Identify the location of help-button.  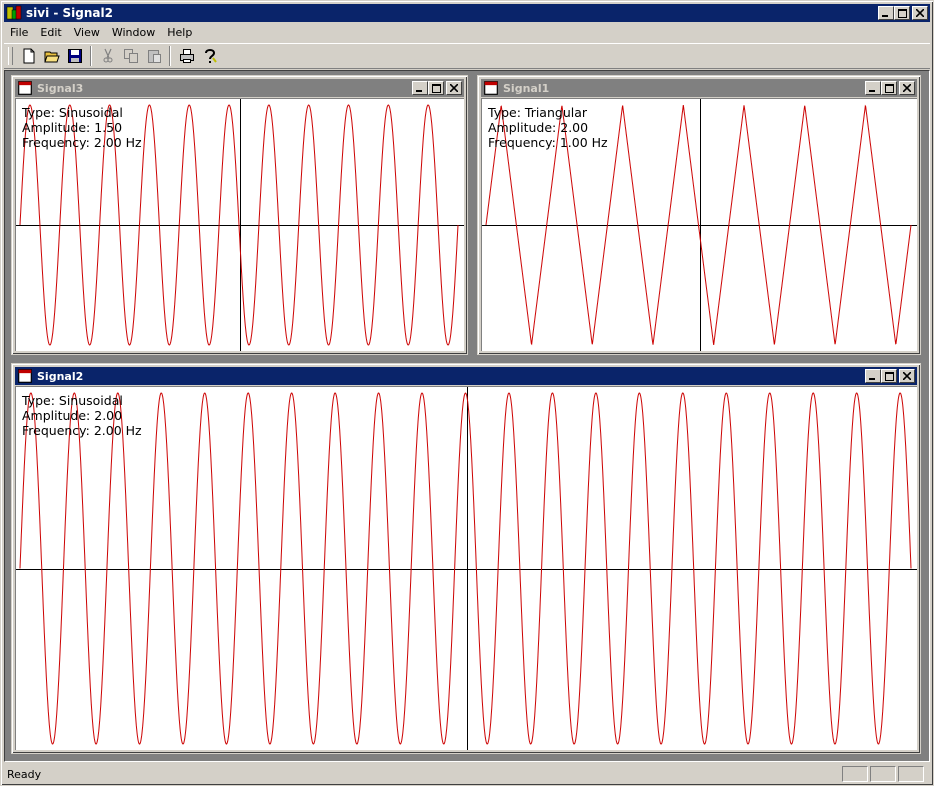
(209, 56).